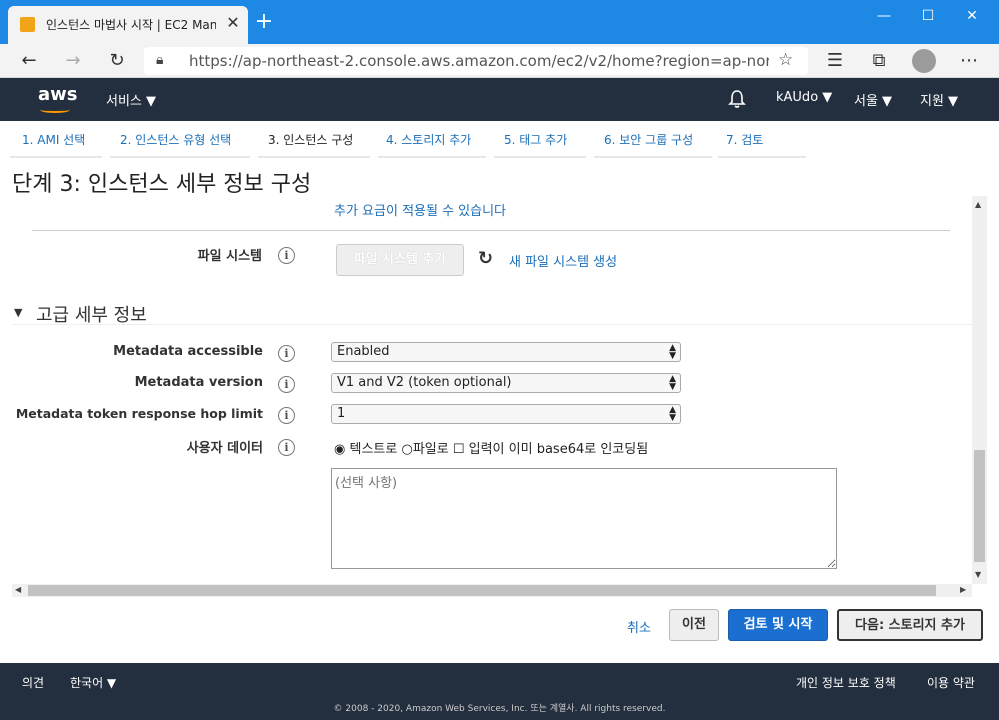 The width and height of the screenshot is (999, 720). Describe the element at coordinates (229, 256) in the screenshot. I see `filesystem-label: 파일 시스템` at that location.